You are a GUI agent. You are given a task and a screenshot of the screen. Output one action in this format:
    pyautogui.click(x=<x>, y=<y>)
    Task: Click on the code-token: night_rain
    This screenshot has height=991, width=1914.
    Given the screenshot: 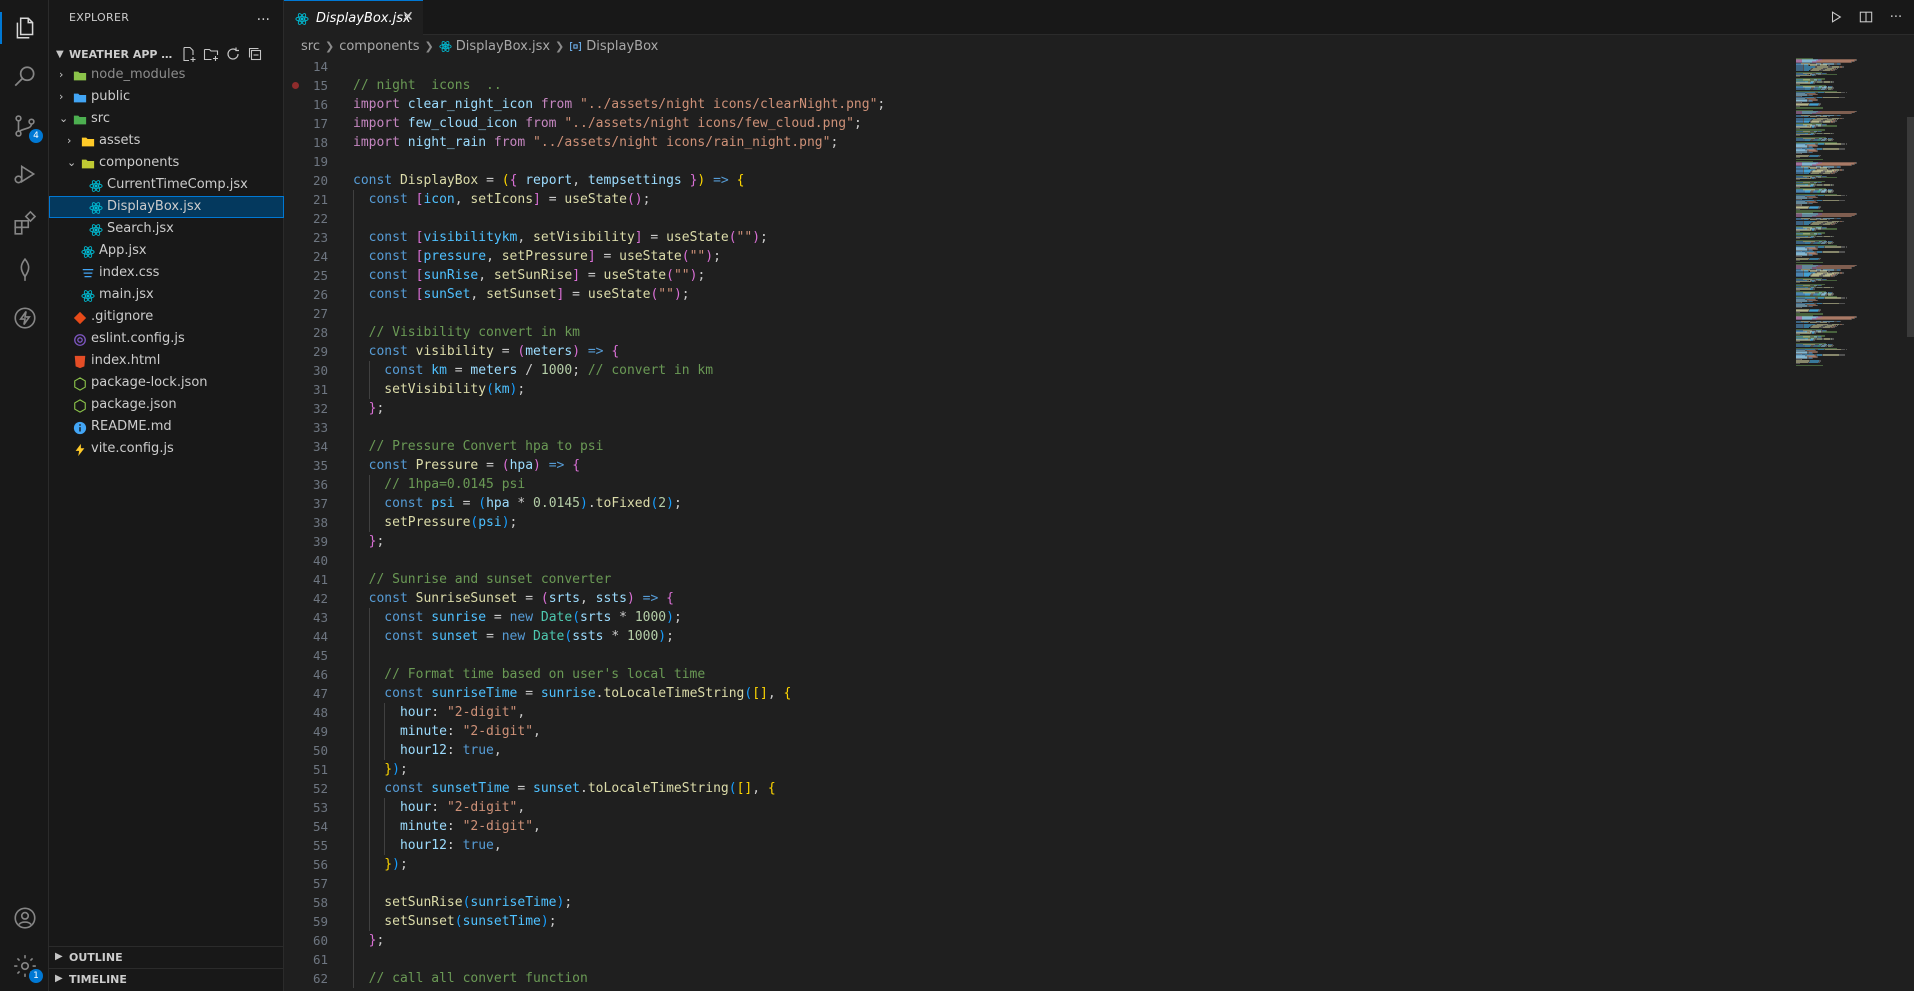 What is the action you would take?
    pyautogui.click(x=450, y=142)
    